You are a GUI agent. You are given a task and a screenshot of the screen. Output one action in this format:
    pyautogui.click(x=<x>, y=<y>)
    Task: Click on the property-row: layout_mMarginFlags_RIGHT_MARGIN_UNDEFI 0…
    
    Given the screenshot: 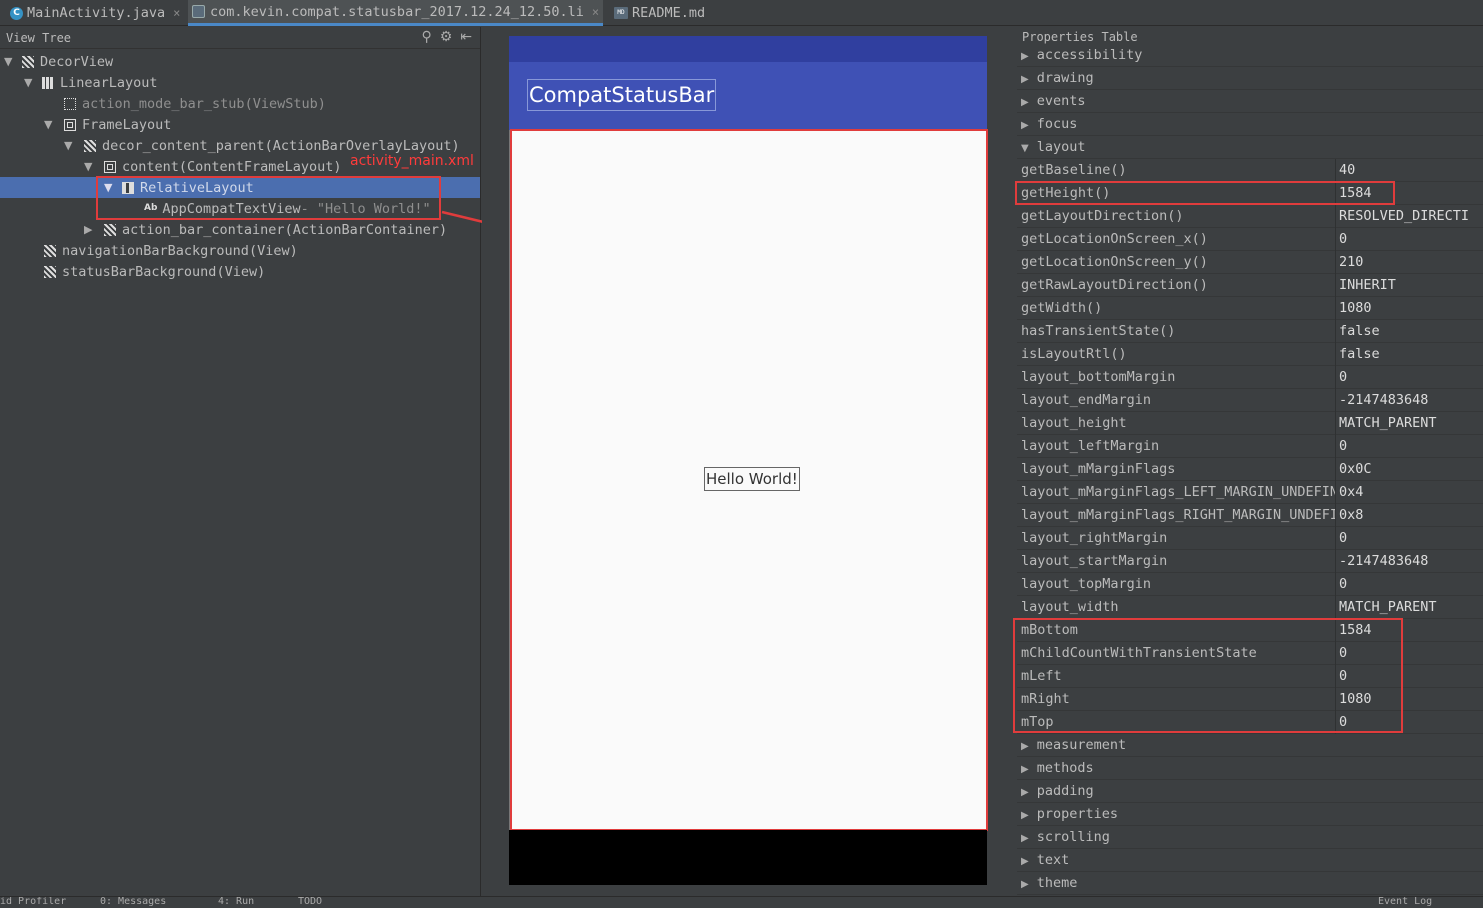 What is the action you would take?
    pyautogui.click(x=1250, y=515)
    